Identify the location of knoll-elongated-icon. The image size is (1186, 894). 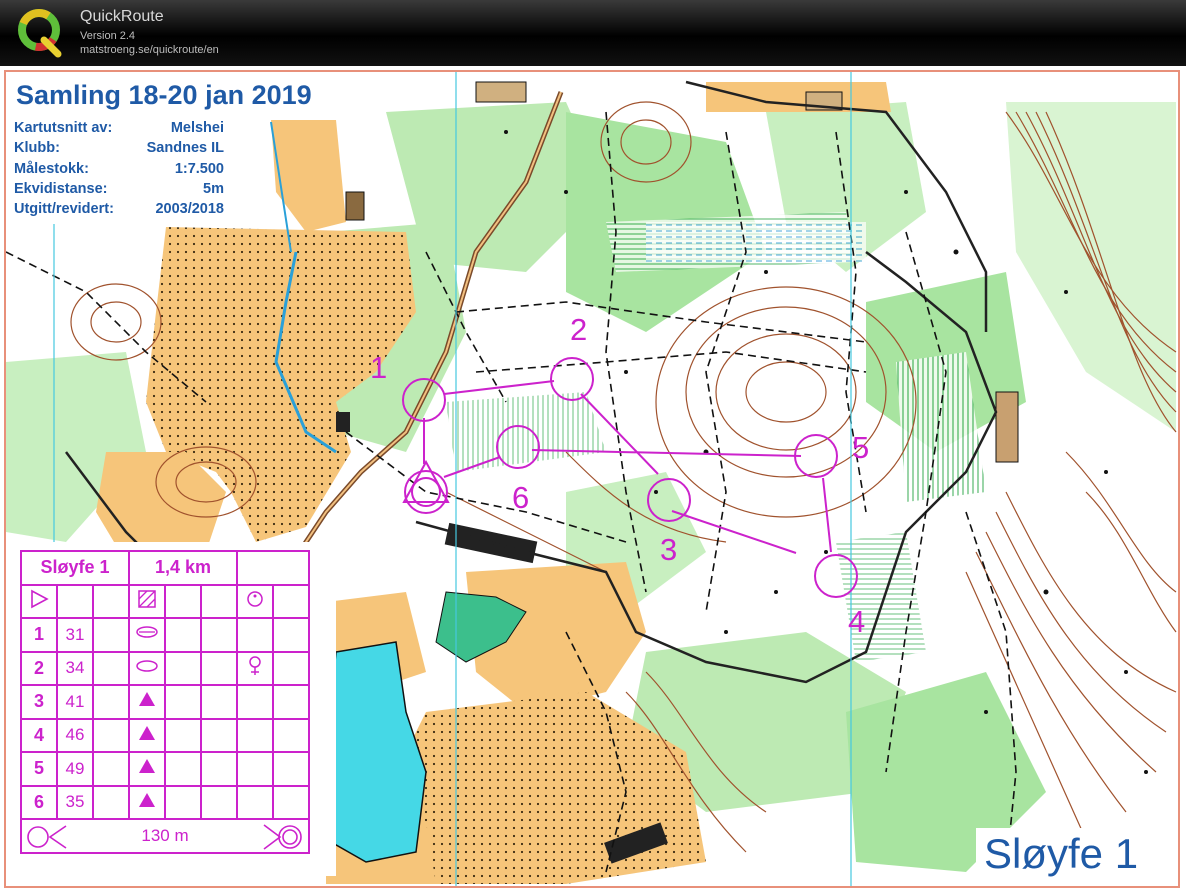
(147, 635).